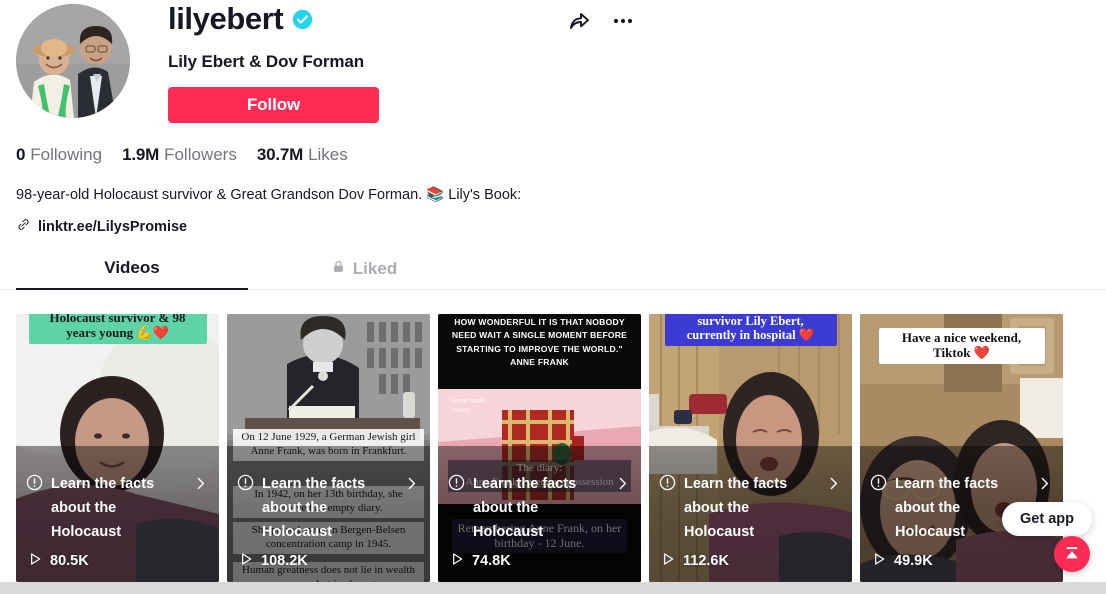 This screenshot has height=594, width=1106. What do you see at coordinates (706, 561) in the screenshot?
I see `view-count-value: 112.6K` at bounding box center [706, 561].